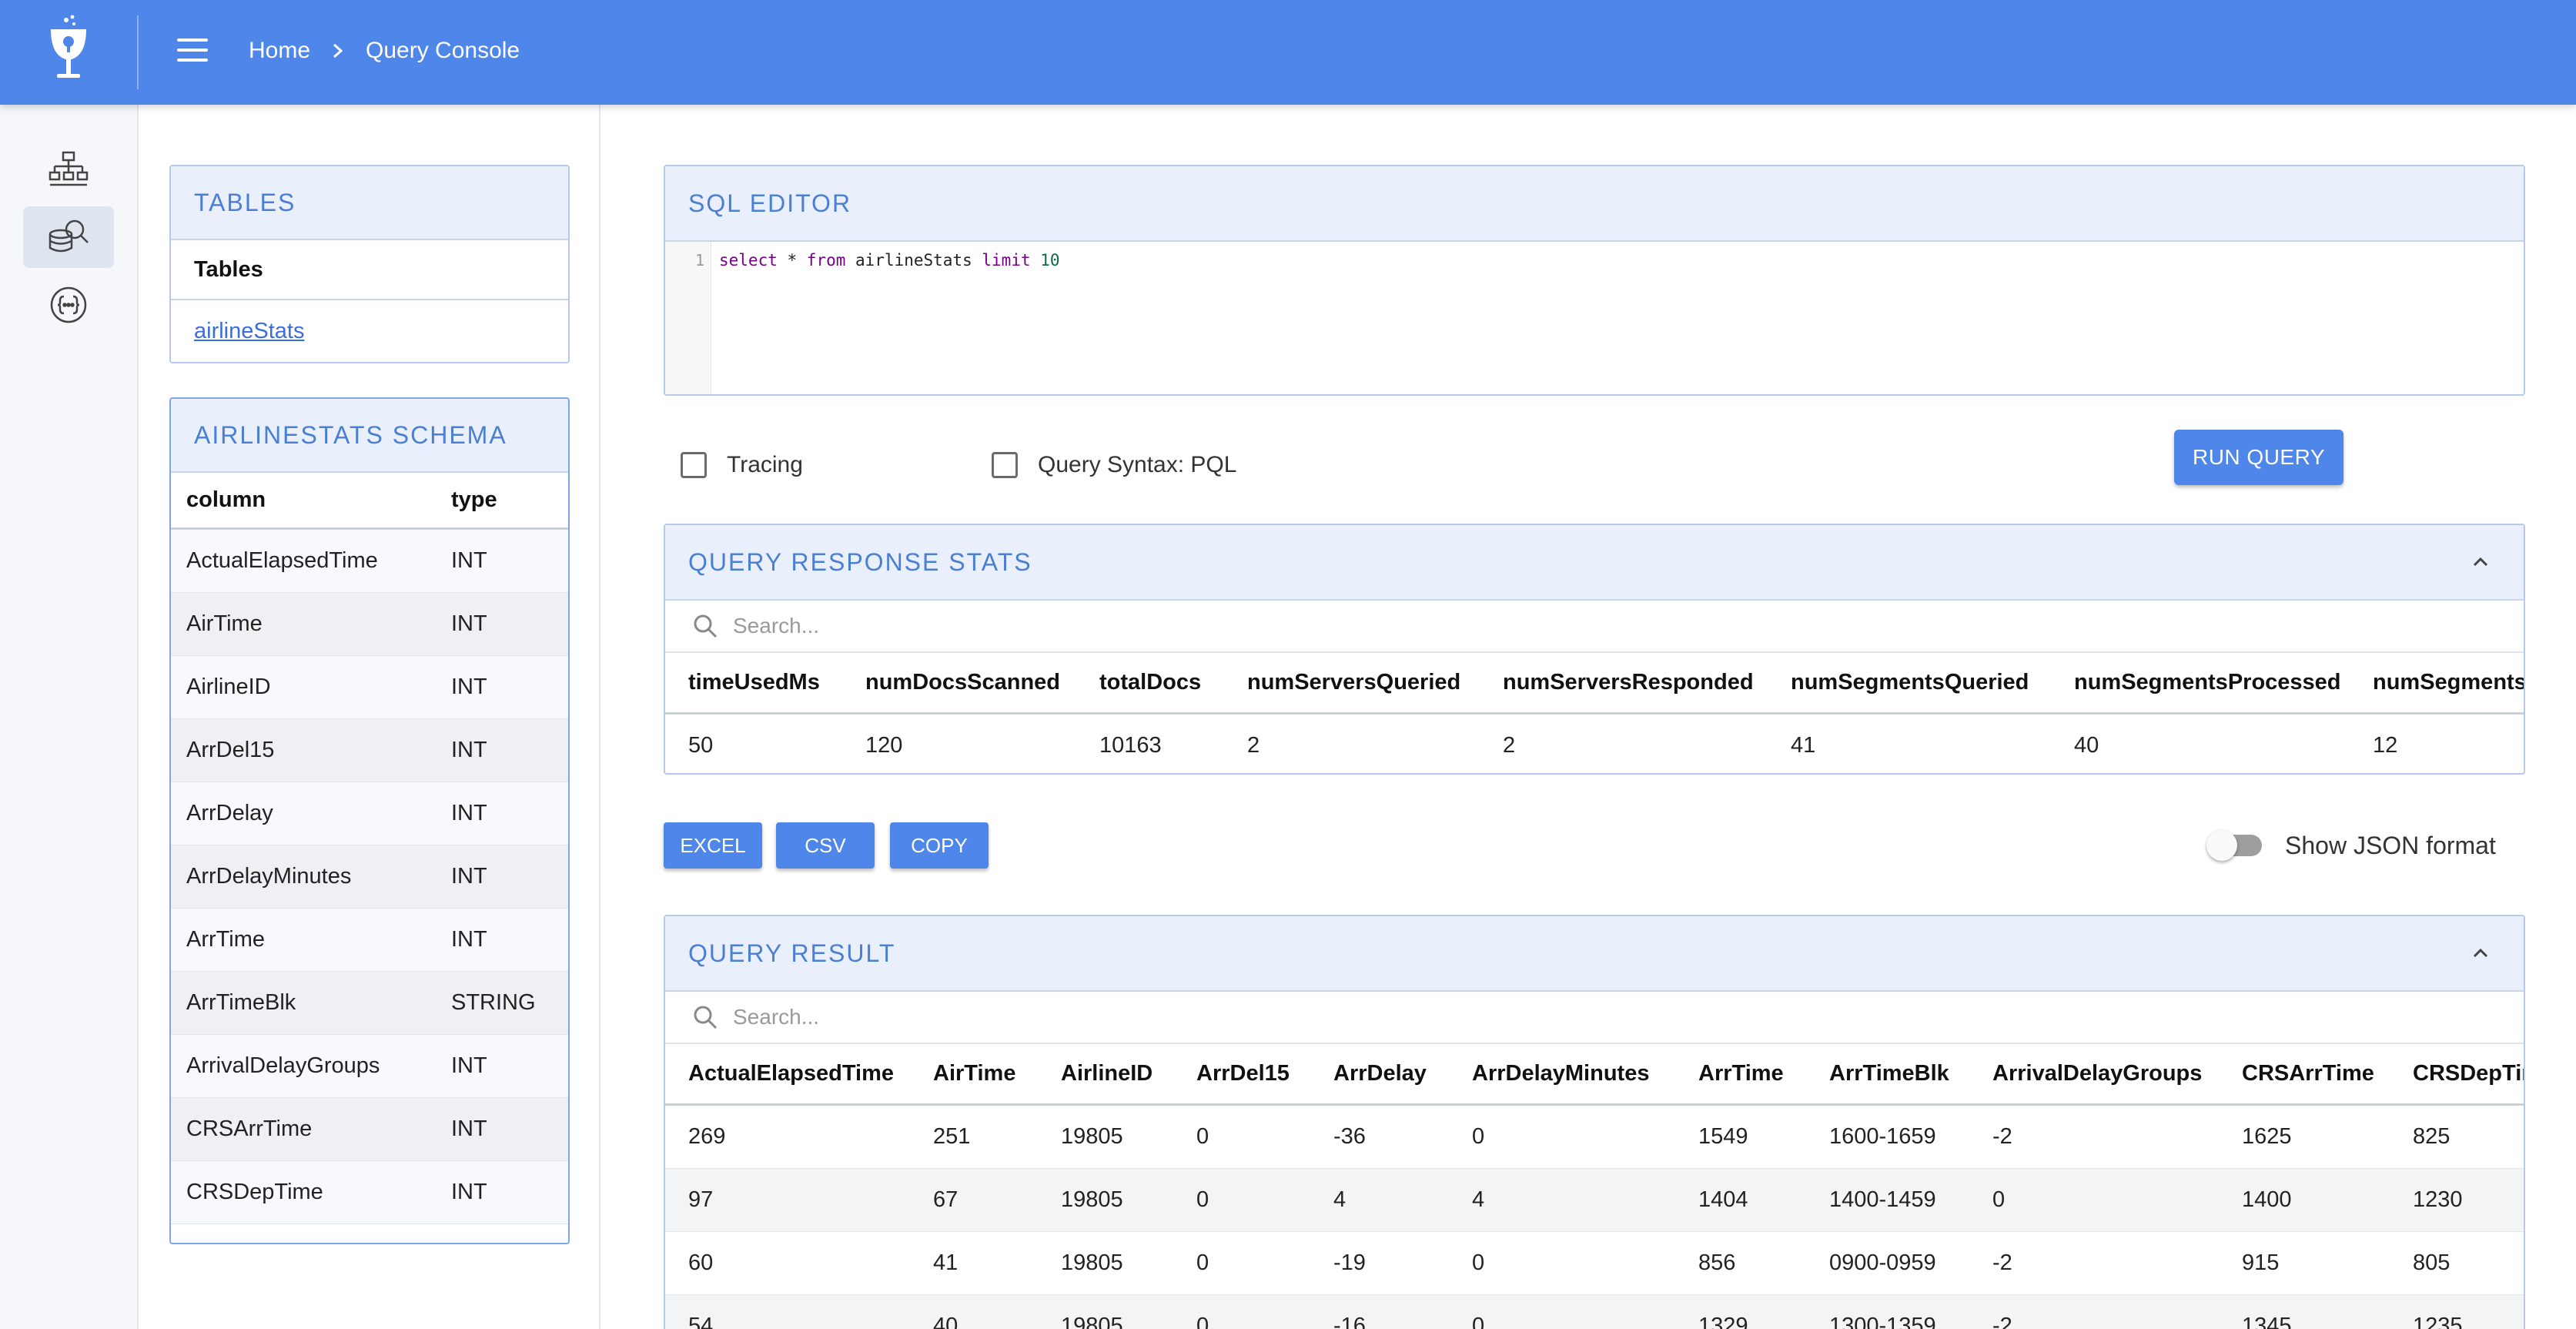  Describe the element at coordinates (754, 682) in the screenshot. I see `stats-header-cell: timeUsedMs` at that location.